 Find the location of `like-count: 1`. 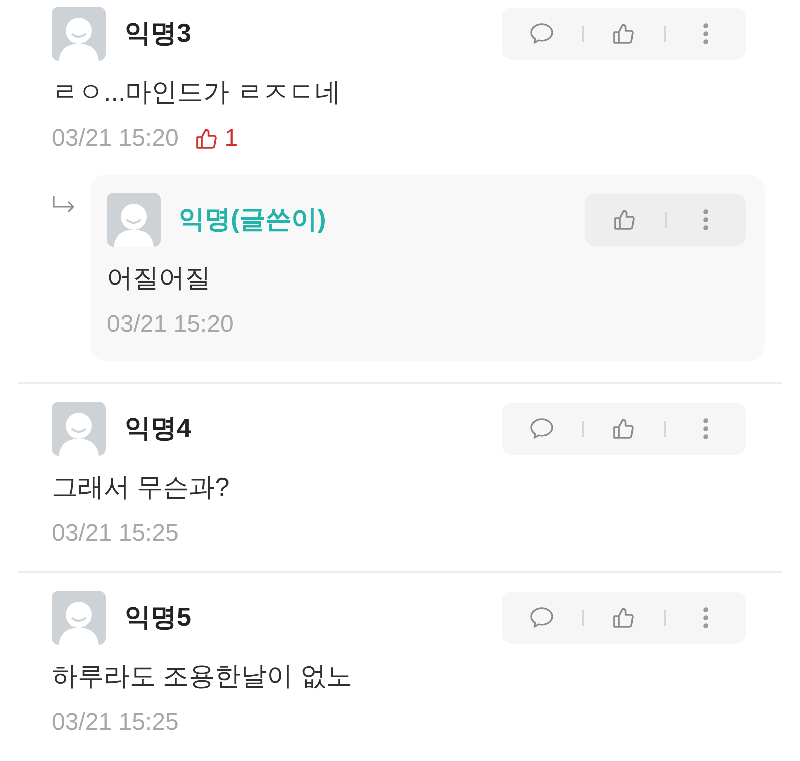

like-count: 1 is located at coordinates (231, 139).